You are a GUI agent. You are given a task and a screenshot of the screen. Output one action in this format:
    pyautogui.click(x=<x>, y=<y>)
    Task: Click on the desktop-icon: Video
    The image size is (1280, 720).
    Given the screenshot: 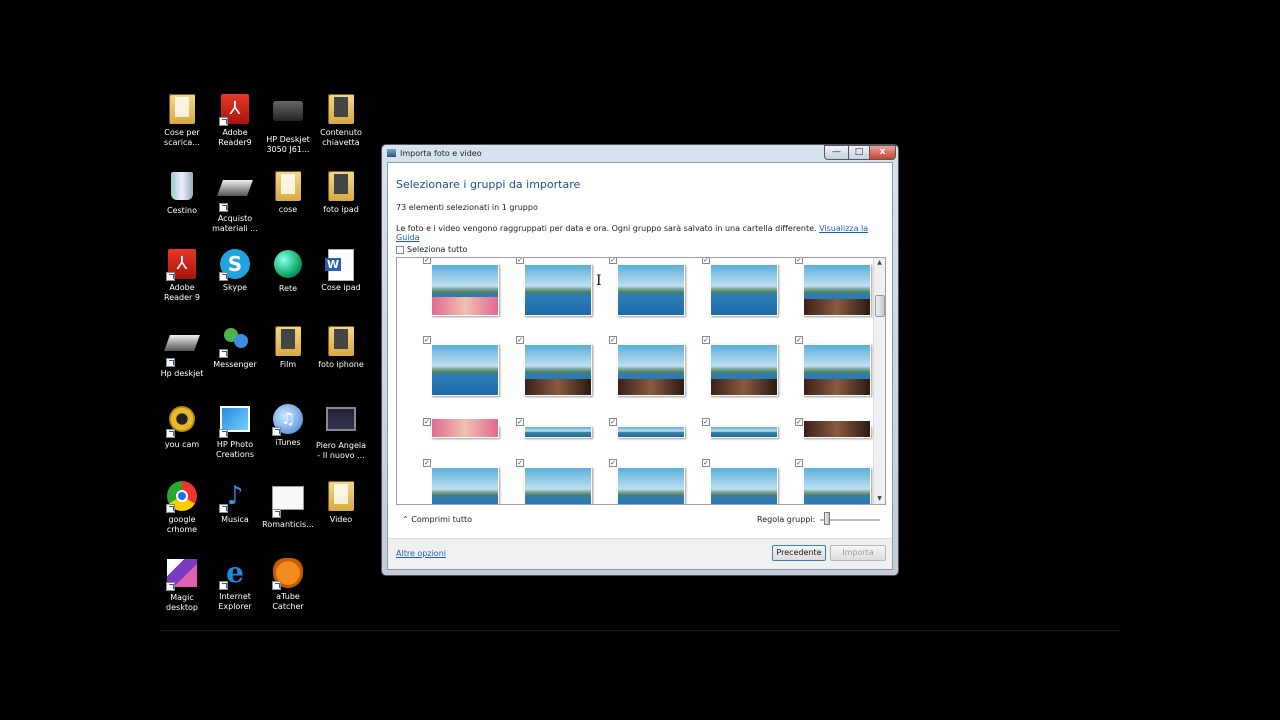 What is the action you would take?
    pyautogui.click(x=341, y=502)
    